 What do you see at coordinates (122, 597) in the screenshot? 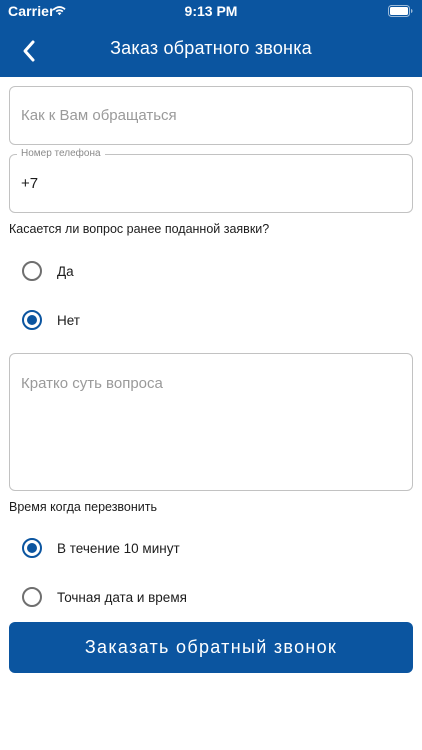
I see `radio-label-exact-datetime: Точная дата и время` at bounding box center [122, 597].